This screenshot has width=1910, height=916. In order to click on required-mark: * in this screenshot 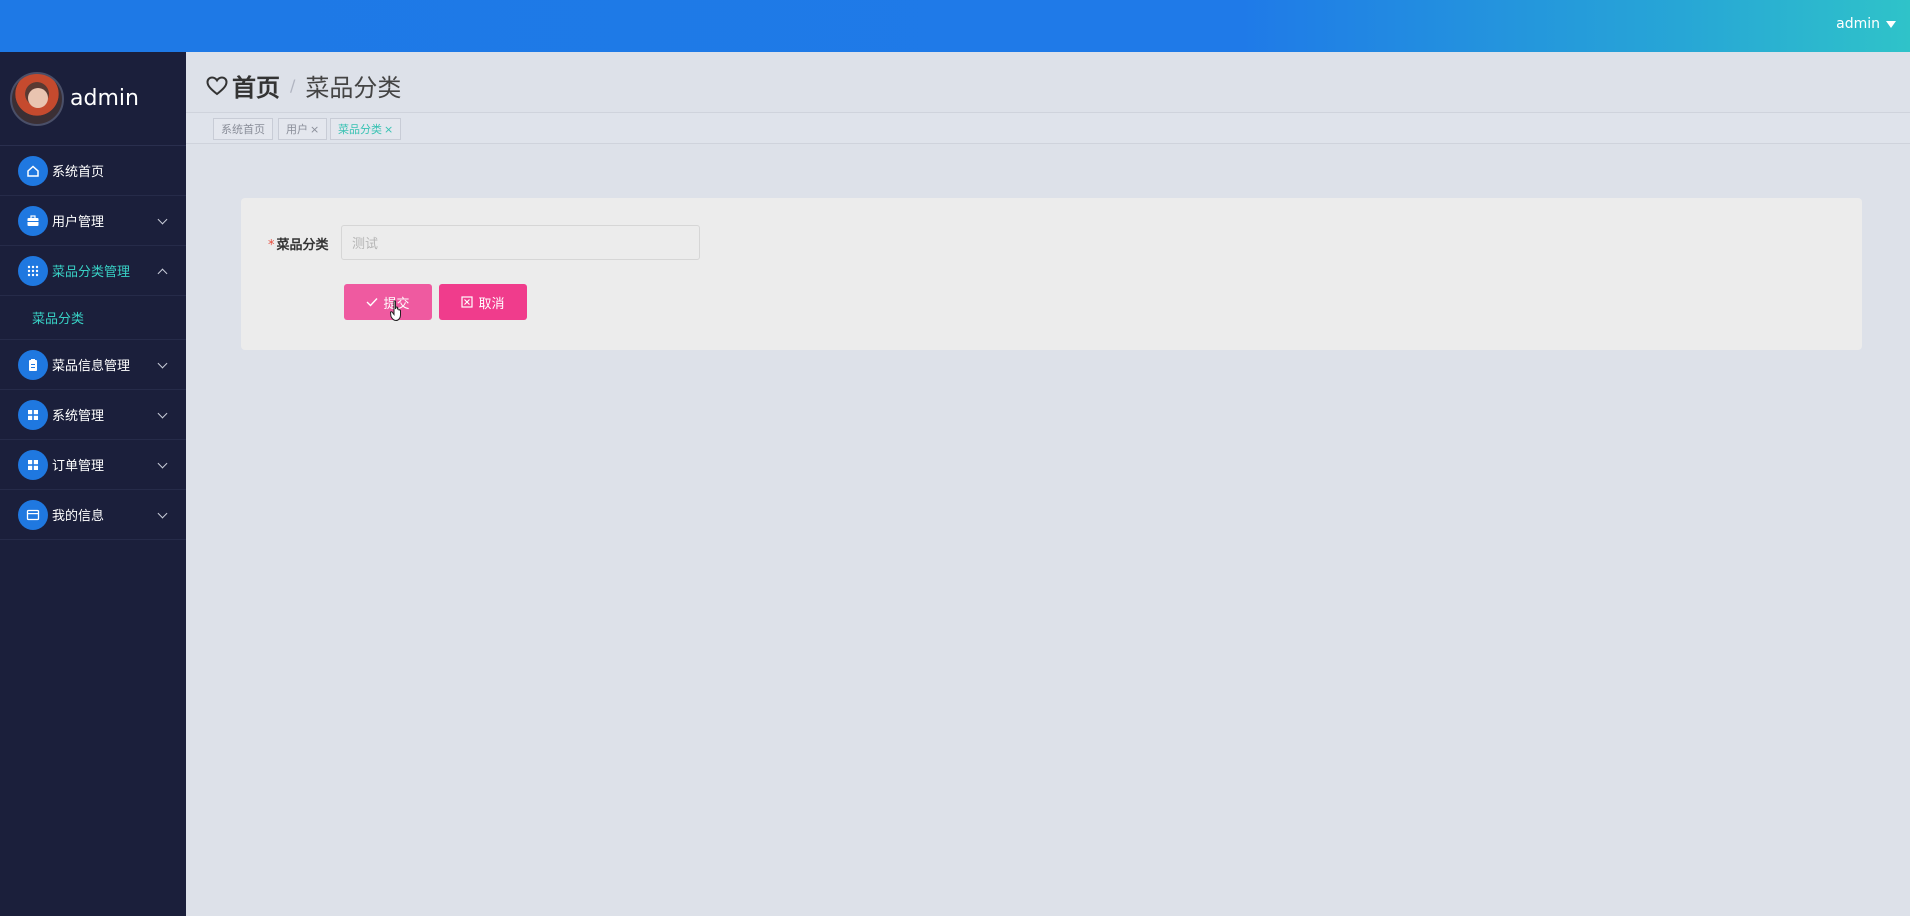, I will do `click(271, 245)`.